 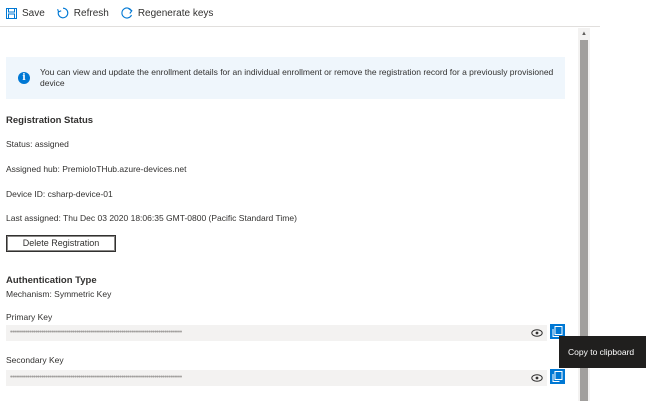 What do you see at coordinates (29, 317) in the screenshot?
I see `primary-key-label: Primary Key` at bounding box center [29, 317].